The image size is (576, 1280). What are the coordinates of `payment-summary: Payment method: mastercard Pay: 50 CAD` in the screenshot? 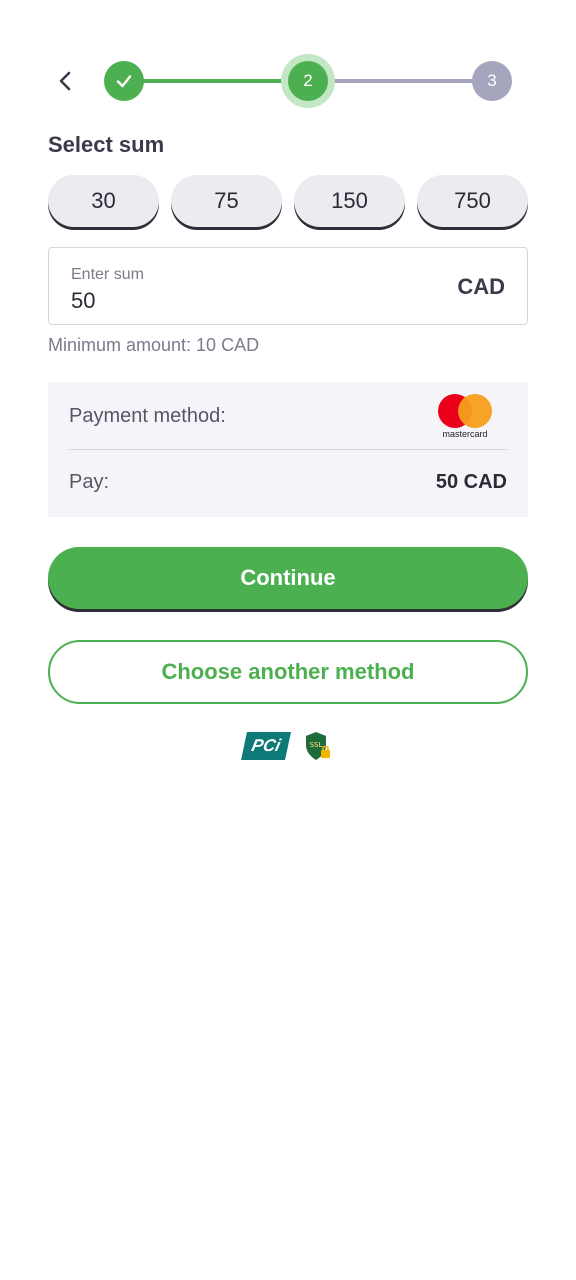 It's located at (288, 449).